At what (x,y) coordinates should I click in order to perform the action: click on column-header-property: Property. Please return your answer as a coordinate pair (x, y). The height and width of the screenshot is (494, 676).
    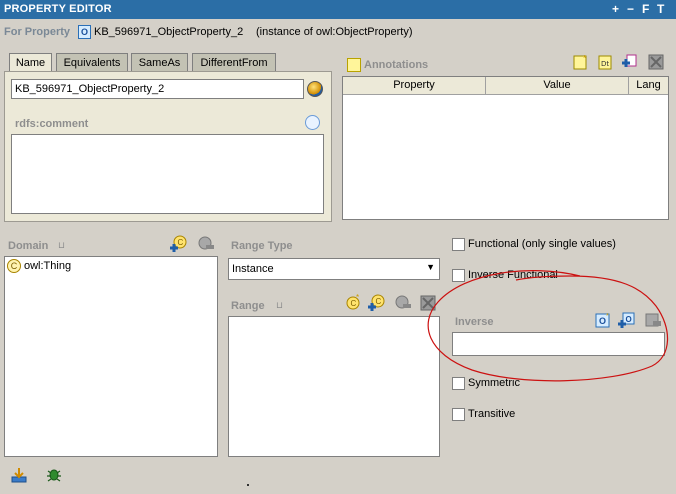
    Looking at the image, I should click on (414, 86).